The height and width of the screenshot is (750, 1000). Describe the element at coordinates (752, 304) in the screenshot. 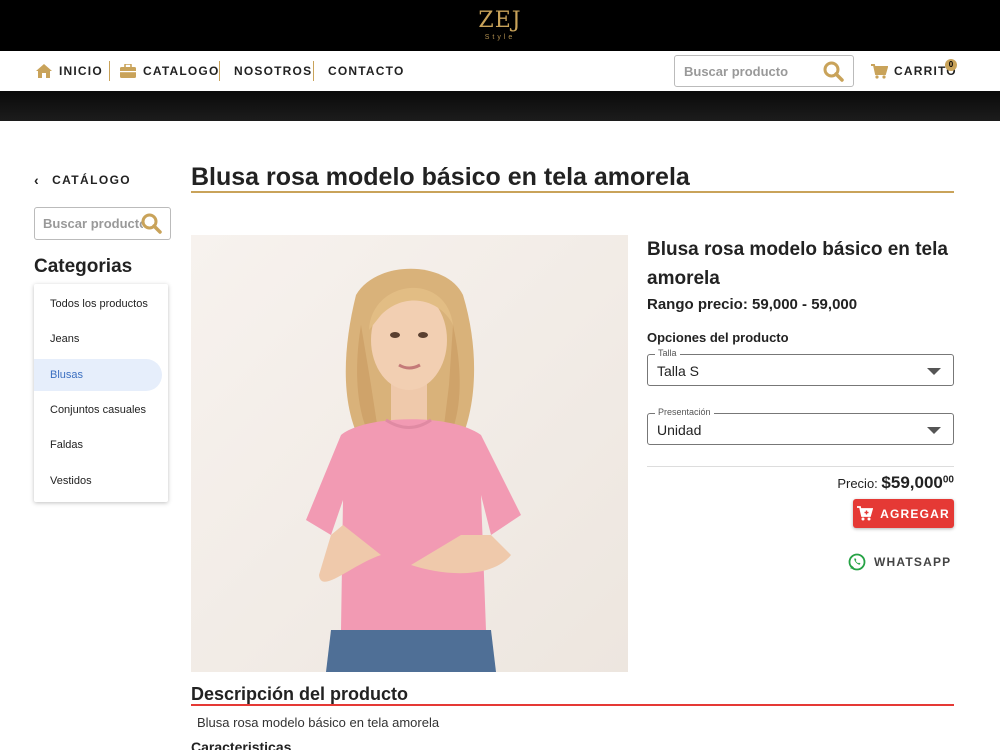

I see `product-price-range: Rango precio: 59,000 - 59,000` at that location.